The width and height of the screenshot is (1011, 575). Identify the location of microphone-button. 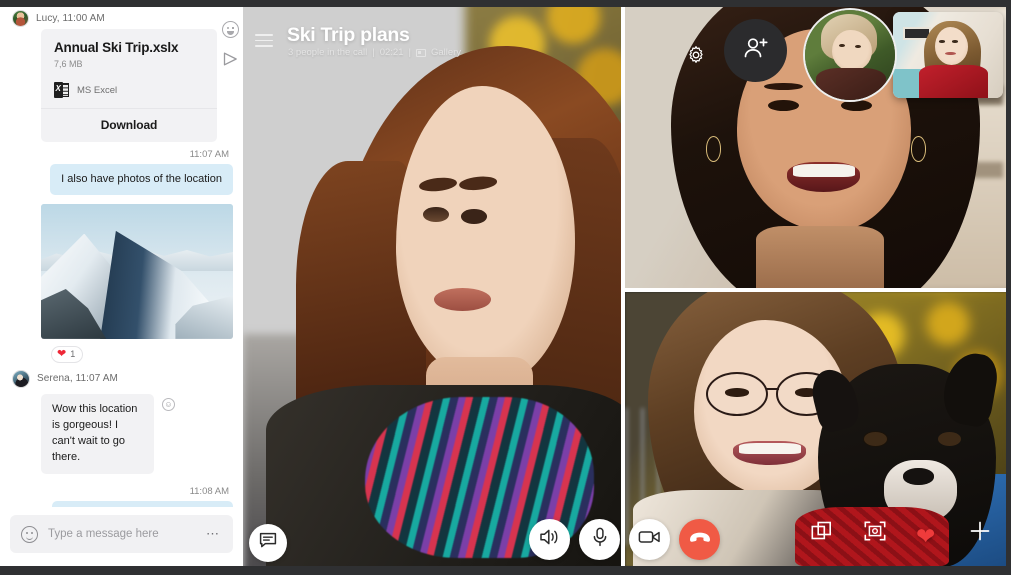
(599, 539).